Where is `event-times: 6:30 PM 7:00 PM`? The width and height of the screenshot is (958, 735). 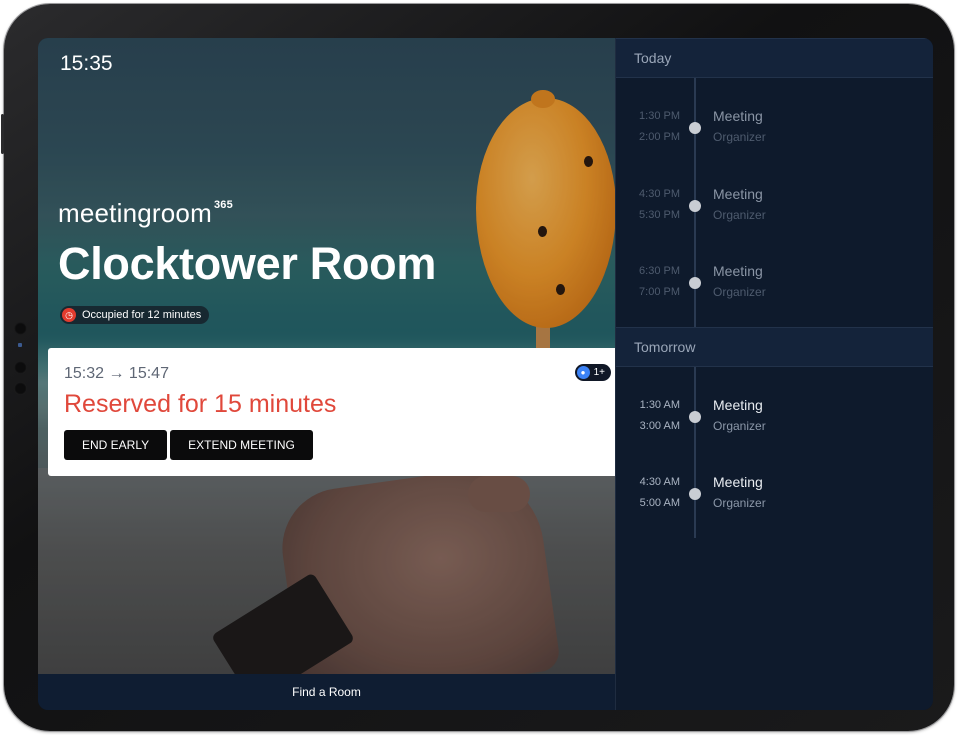 event-times: 6:30 PM 7:00 PM is located at coordinates (648, 282).